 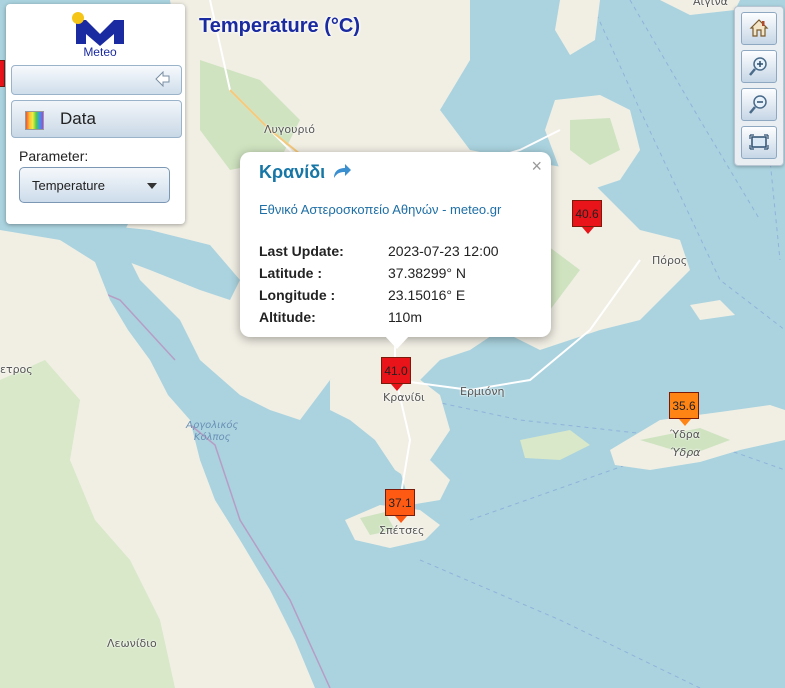 I want to click on station-marker-kranidi: 41.0, so click(x=396, y=374).